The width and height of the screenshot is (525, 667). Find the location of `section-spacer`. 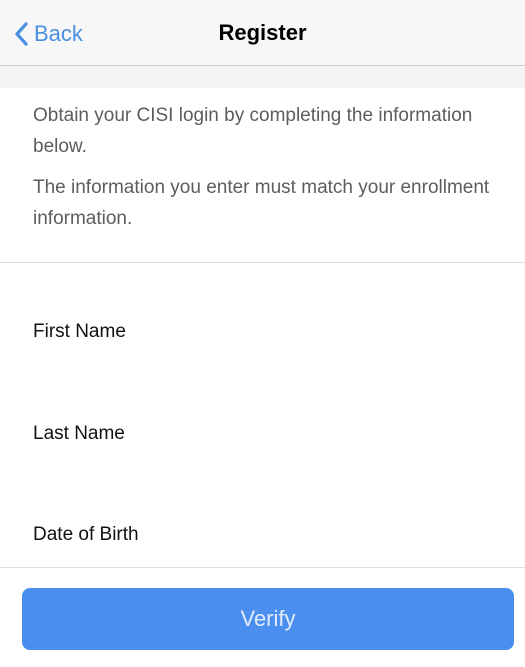

section-spacer is located at coordinates (262, 77).